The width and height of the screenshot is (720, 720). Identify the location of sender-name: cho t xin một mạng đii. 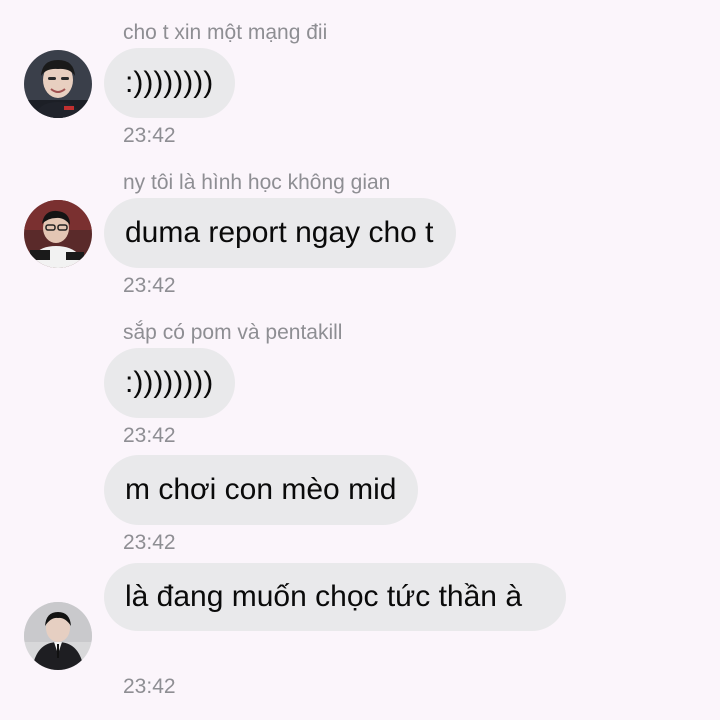
(225, 32).